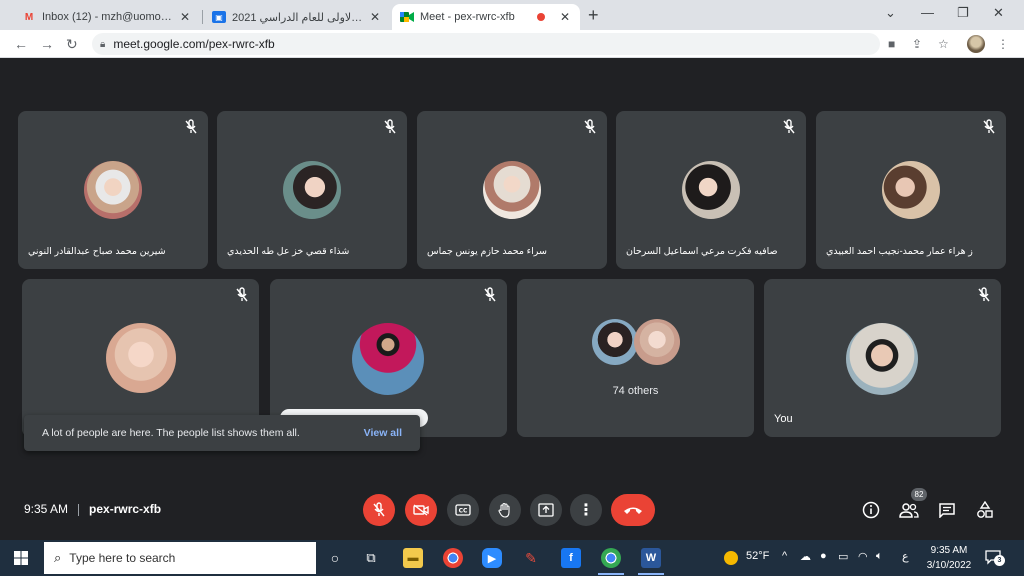 The width and height of the screenshot is (1024, 576). Describe the element at coordinates (949, 550) in the screenshot. I see `clock-time: 9:35 AM` at that location.